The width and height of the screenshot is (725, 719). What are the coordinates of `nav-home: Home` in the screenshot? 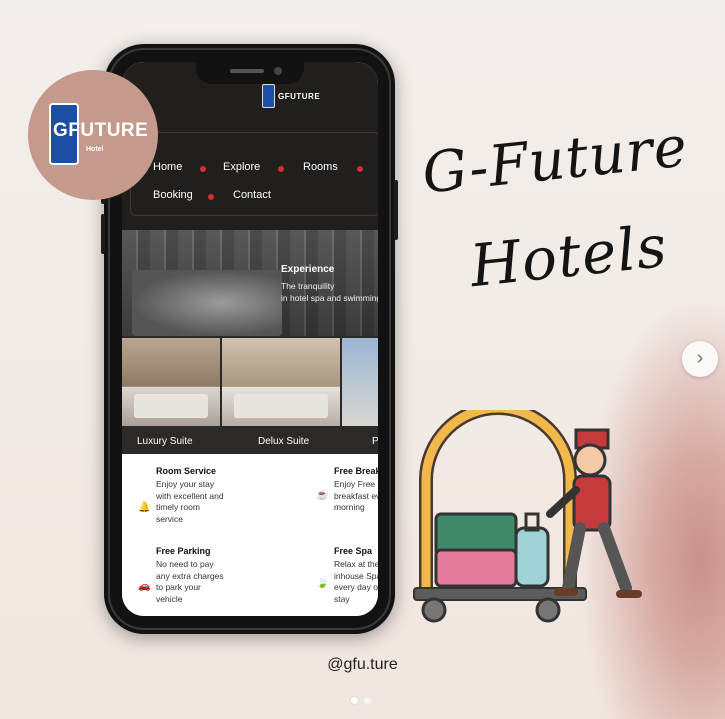 It's located at (167, 167).